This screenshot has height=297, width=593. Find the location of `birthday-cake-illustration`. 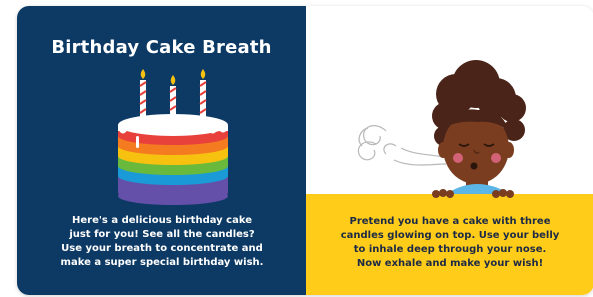

birthday-cake-illustration is located at coordinates (173, 137).